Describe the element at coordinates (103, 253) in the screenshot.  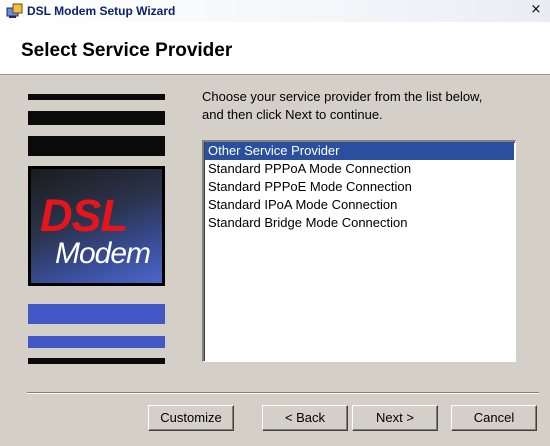
I see `logo-modem-text: Modem` at that location.